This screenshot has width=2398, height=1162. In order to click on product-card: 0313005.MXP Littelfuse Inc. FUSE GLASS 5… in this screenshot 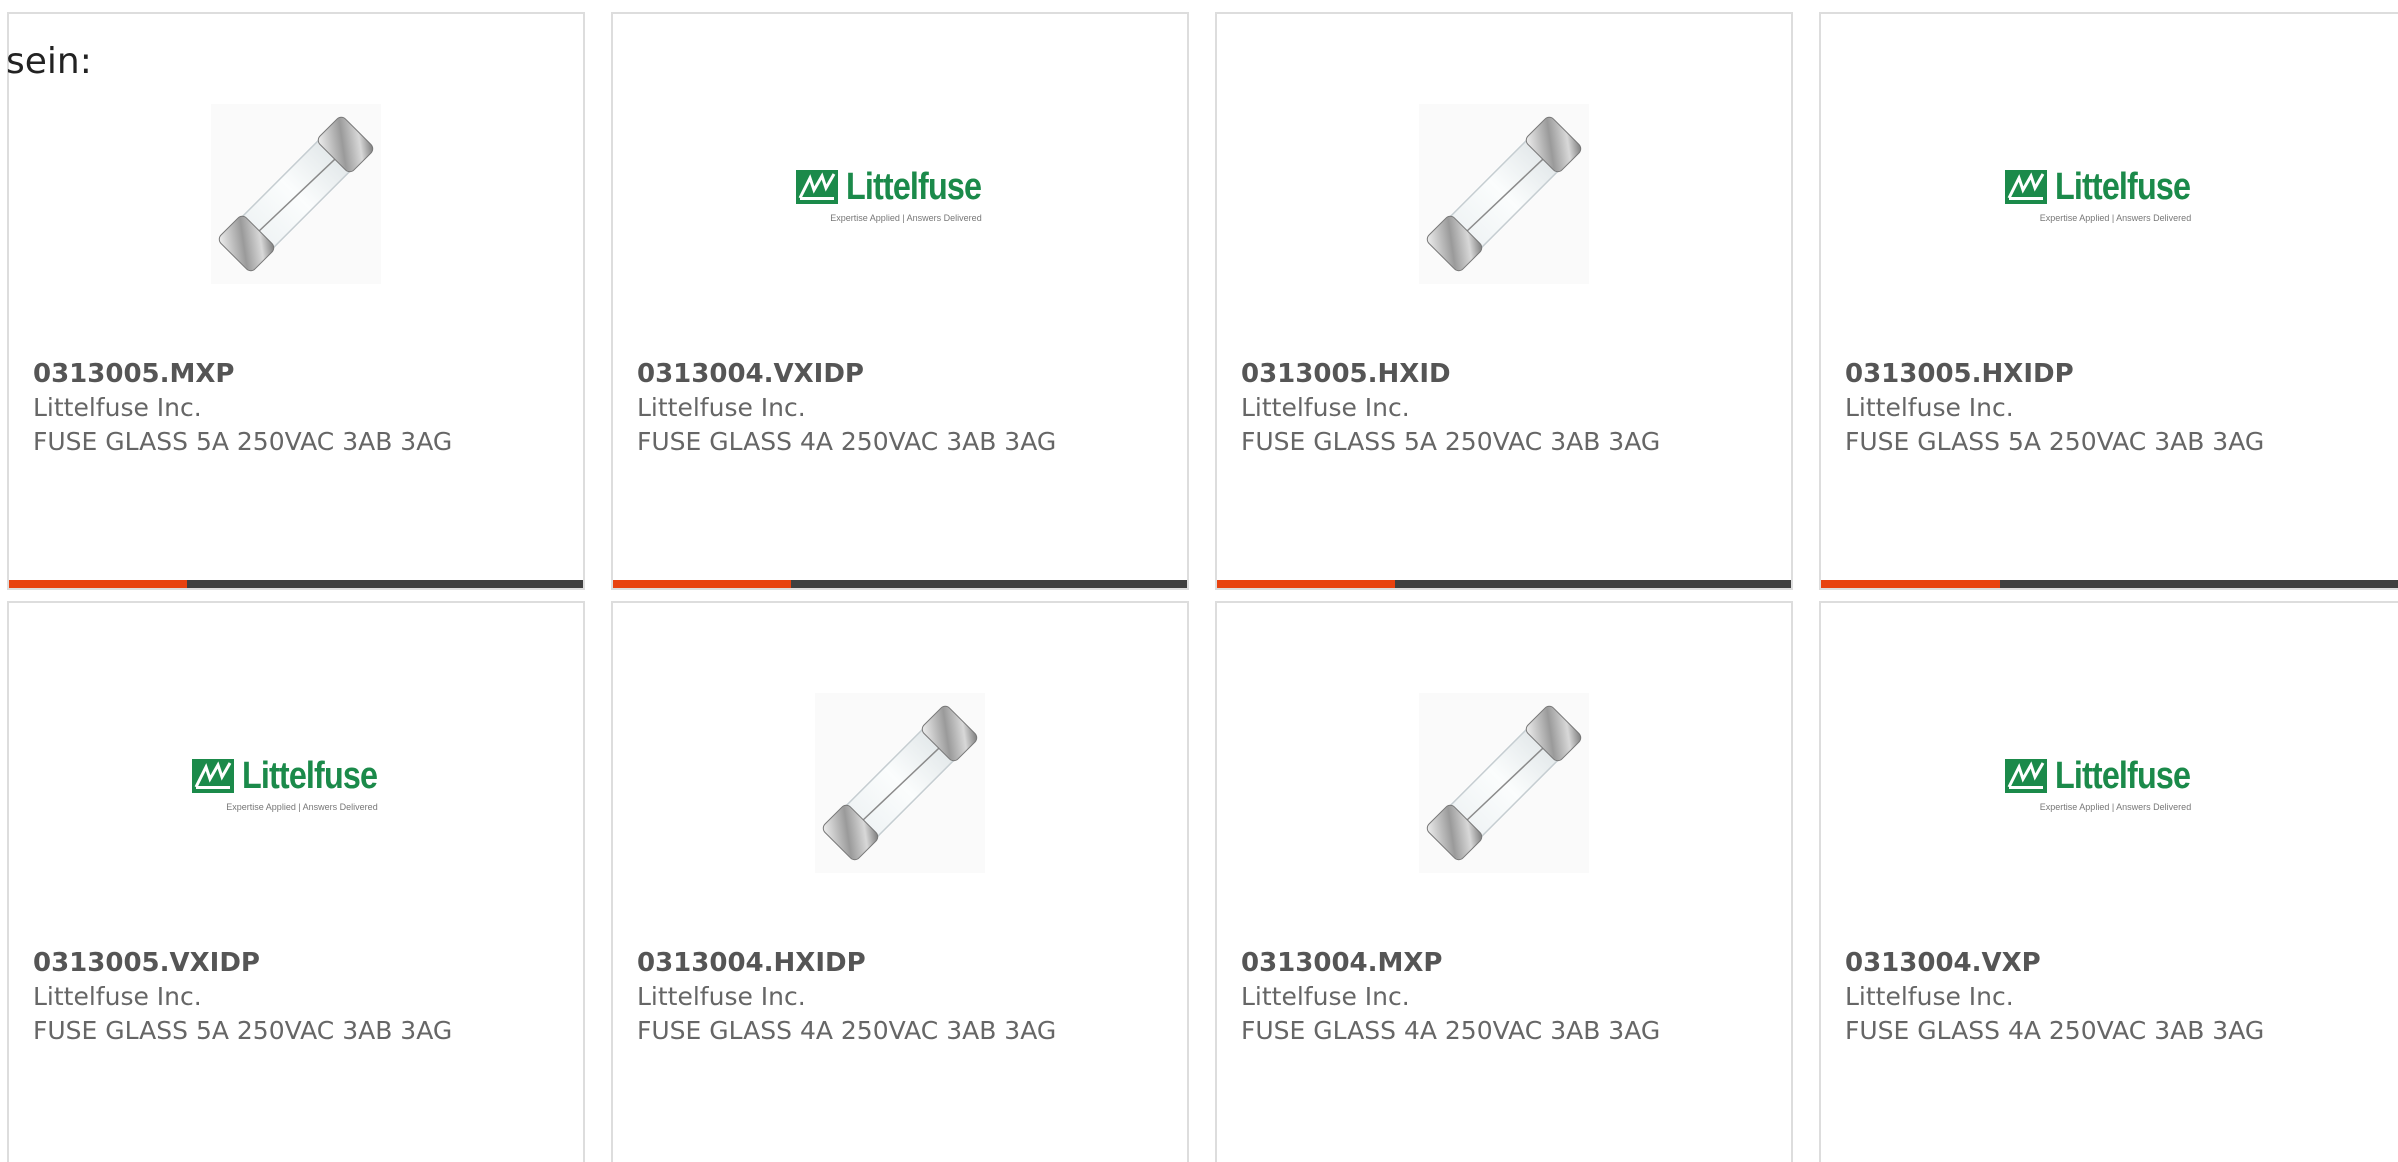, I will do `click(296, 301)`.